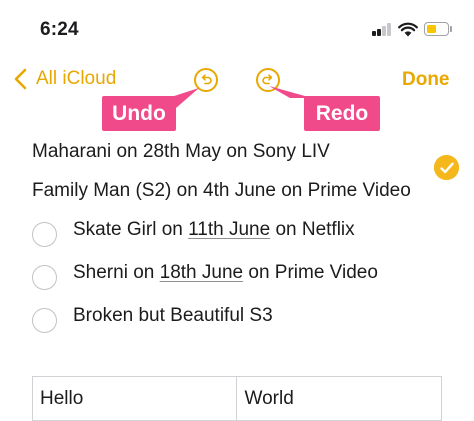  Describe the element at coordinates (20, 79) in the screenshot. I see `chevron-left-icon` at that location.